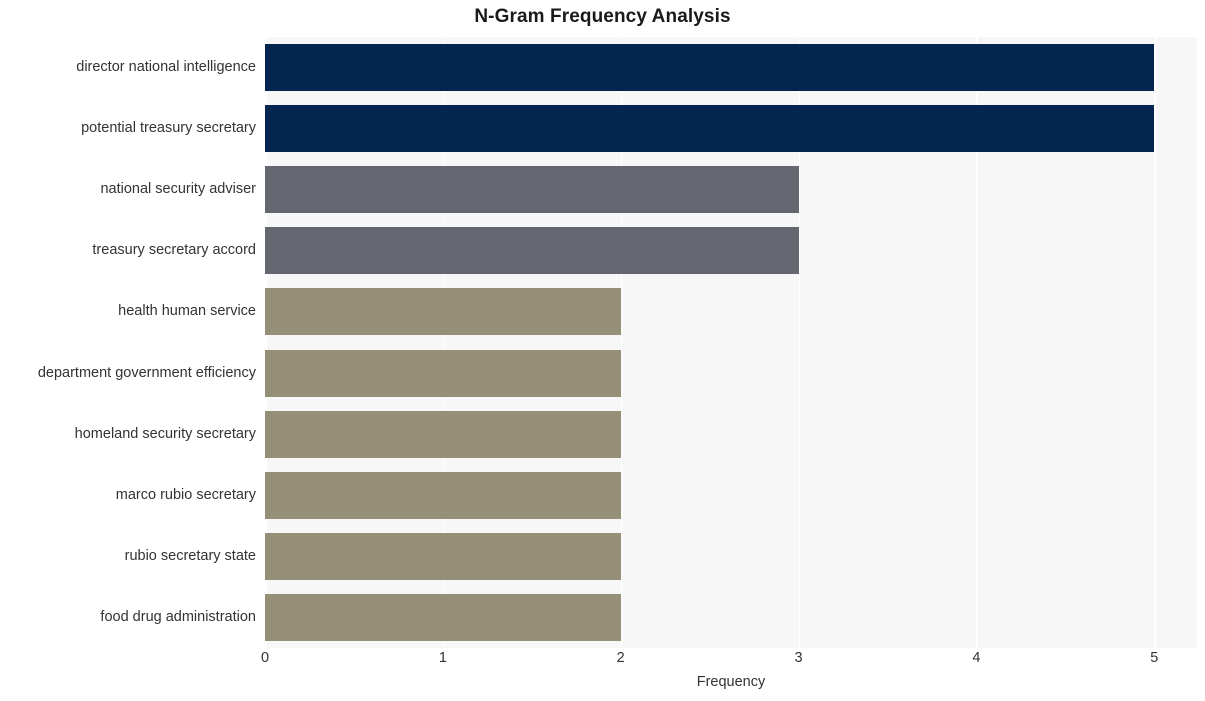 The width and height of the screenshot is (1205, 701). I want to click on y-axis-label: national security adviser, so click(178, 189).